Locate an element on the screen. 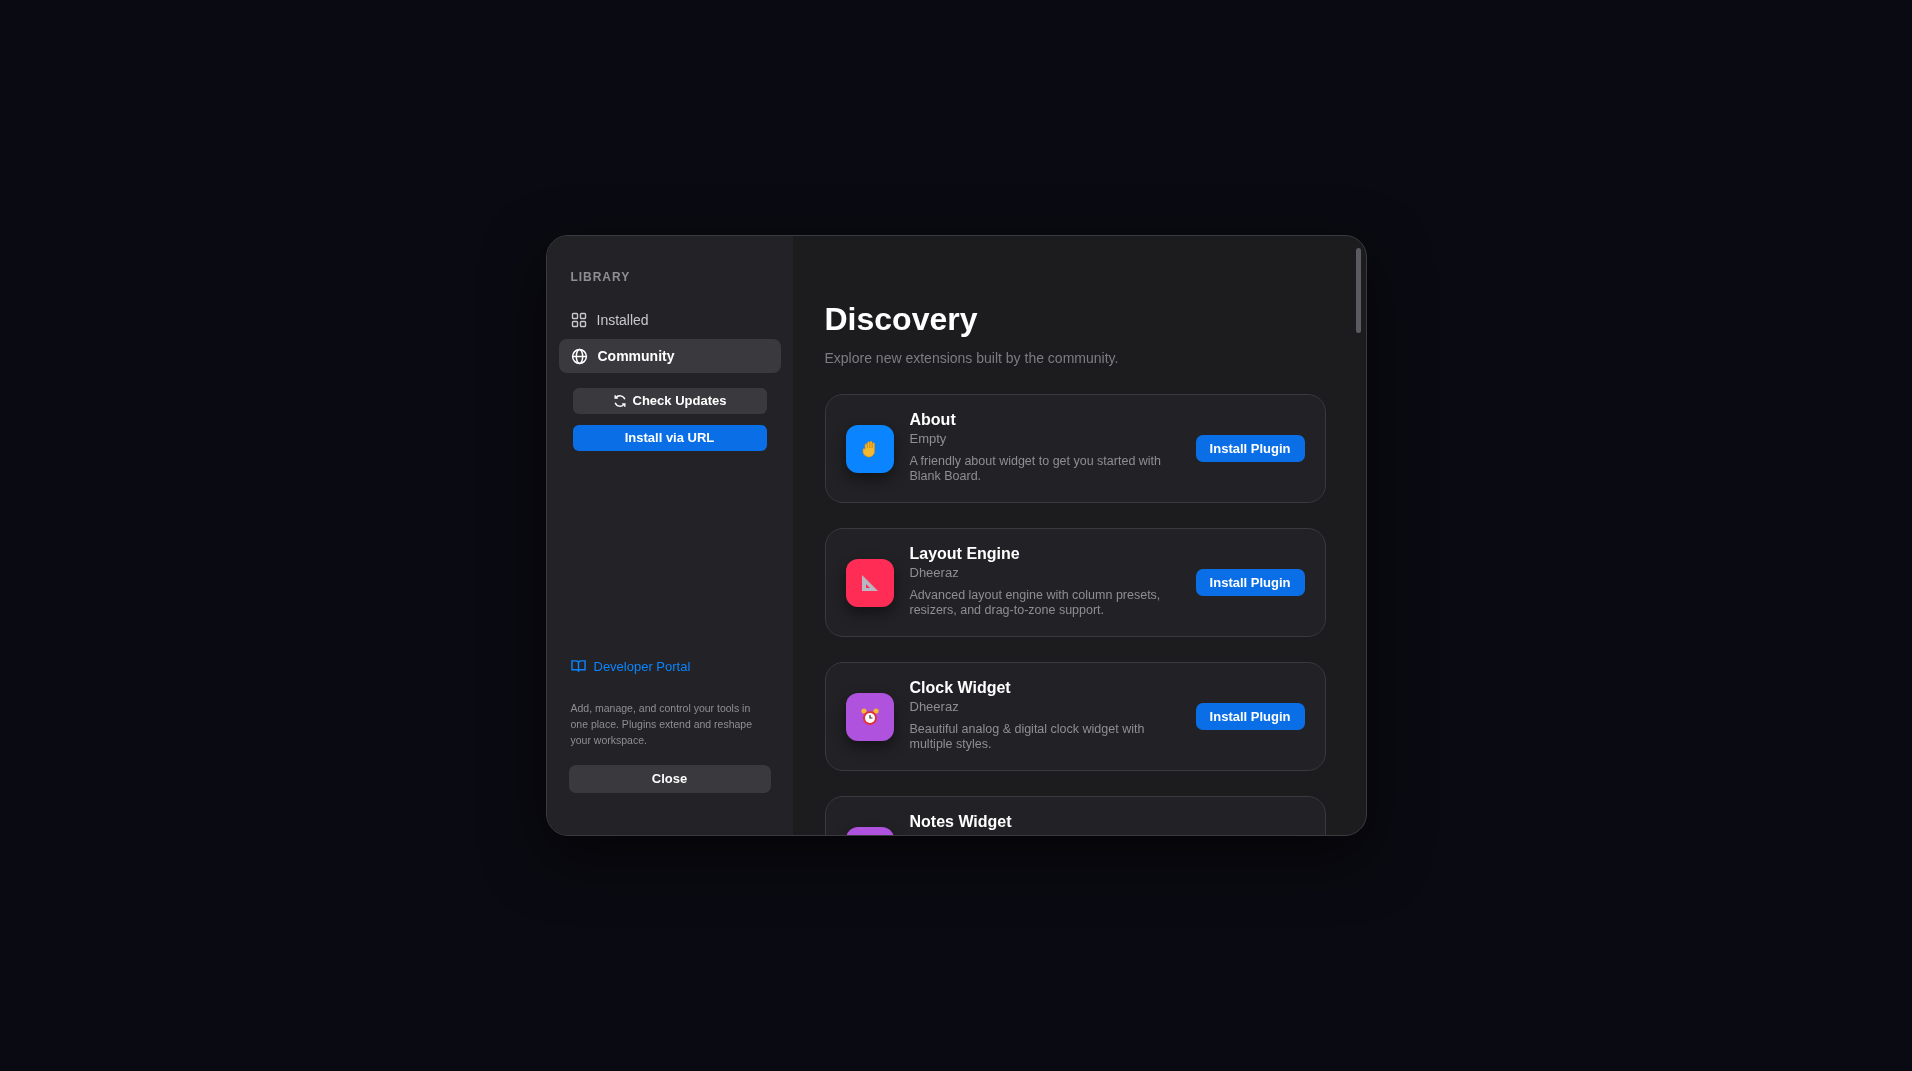 The image size is (1912, 1071). check-updates-button: Check Updates is located at coordinates (669, 401).